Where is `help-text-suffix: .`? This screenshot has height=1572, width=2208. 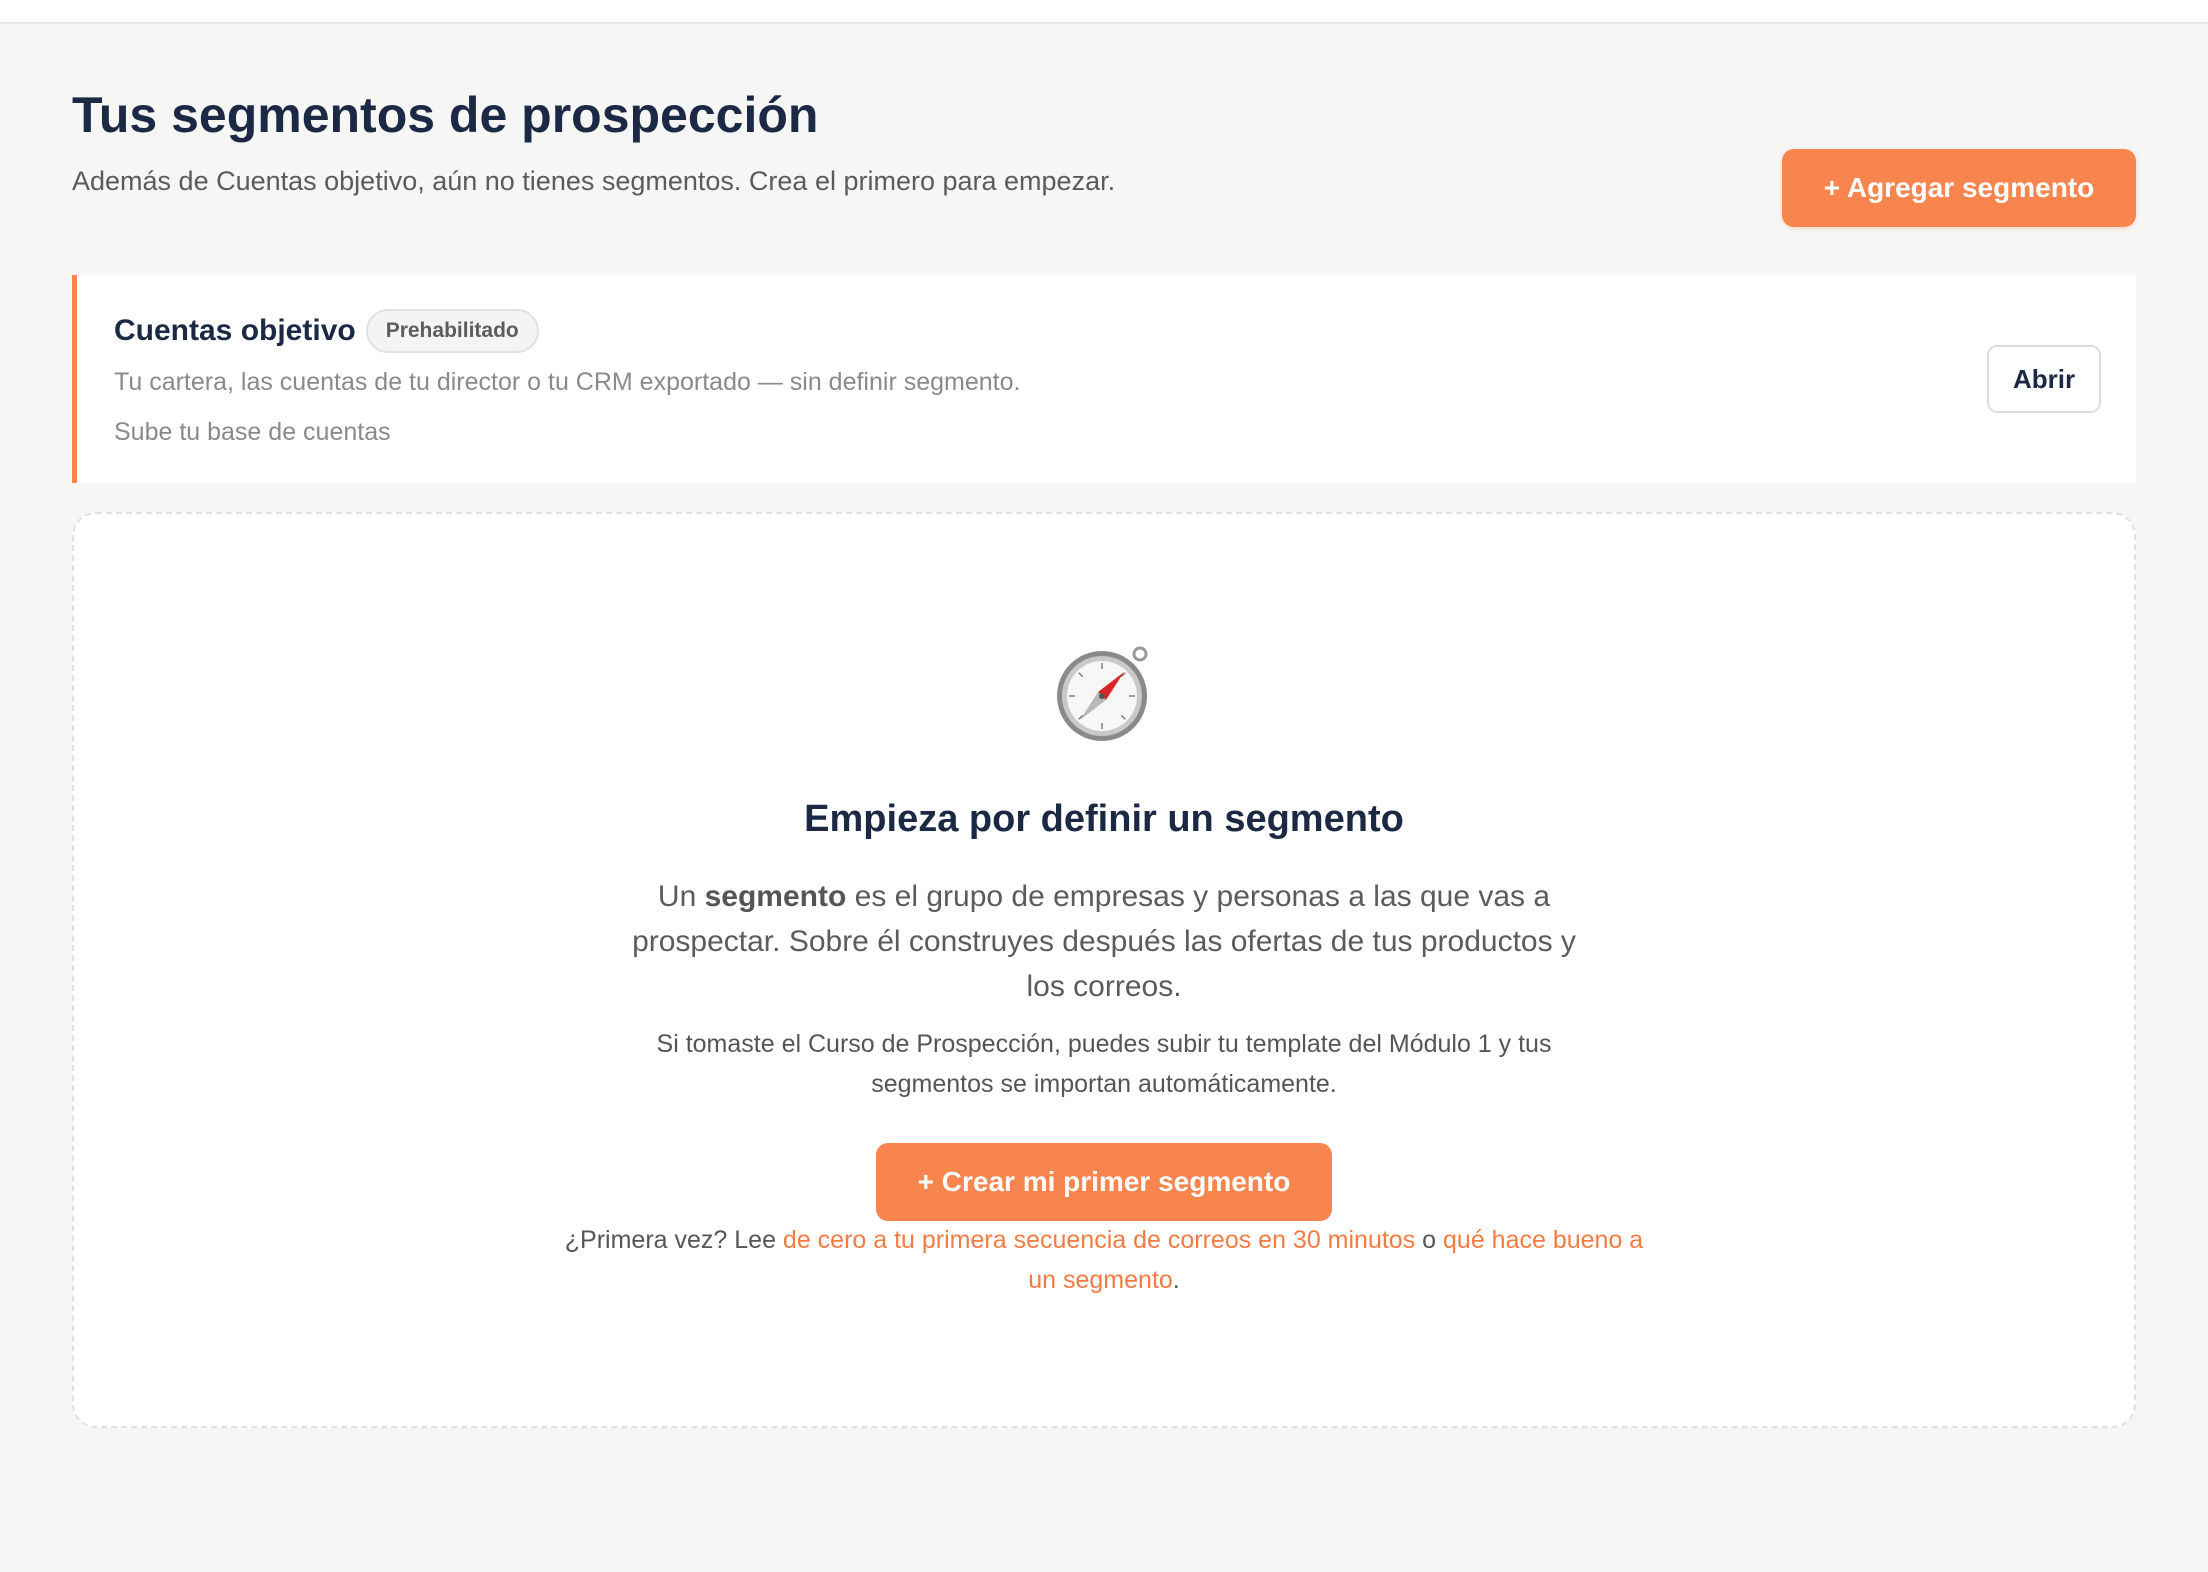 help-text-suffix: . is located at coordinates (1176, 1280).